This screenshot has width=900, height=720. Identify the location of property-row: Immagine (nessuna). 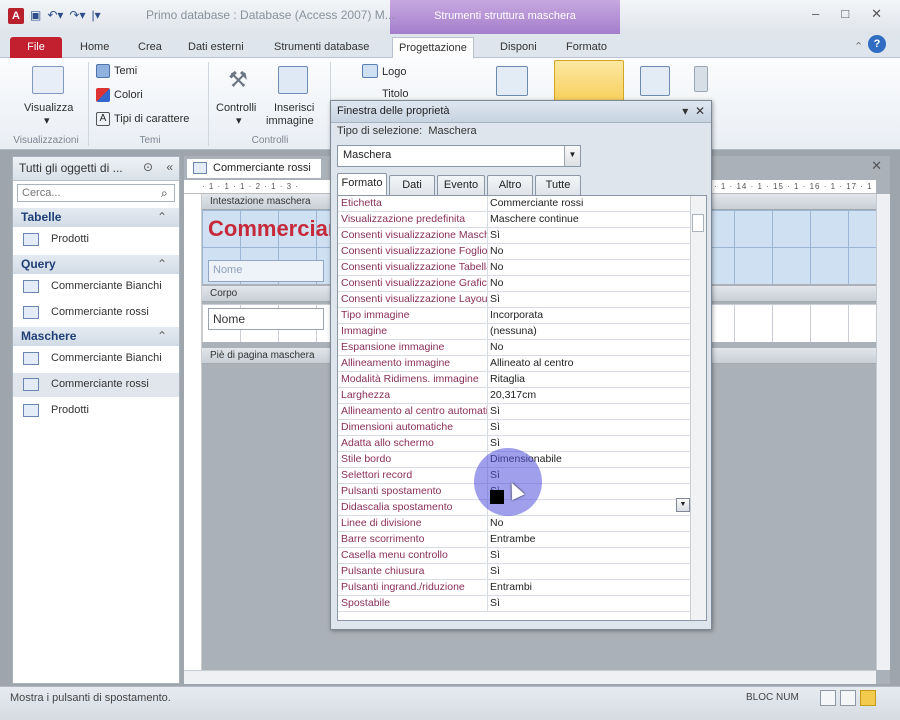
(514, 332).